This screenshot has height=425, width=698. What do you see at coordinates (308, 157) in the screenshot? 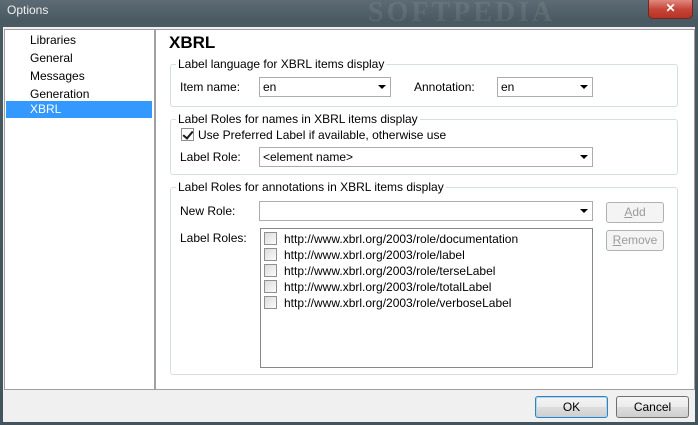
I see `label-role-value: <element name>` at bounding box center [308, 157].